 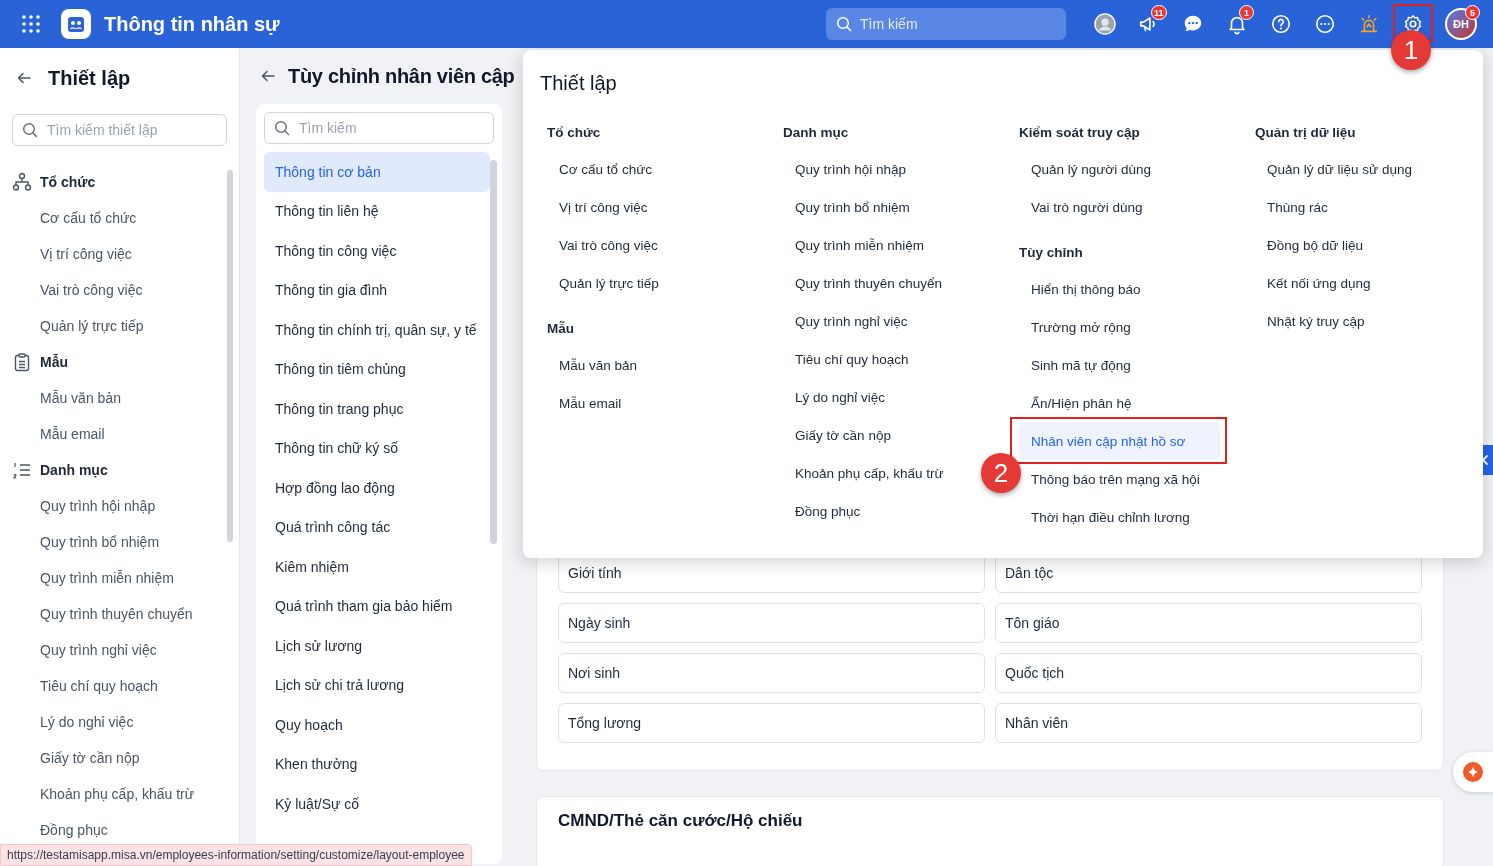 I want to click on form-field: Tổng lương, so click(x=771, y=723).